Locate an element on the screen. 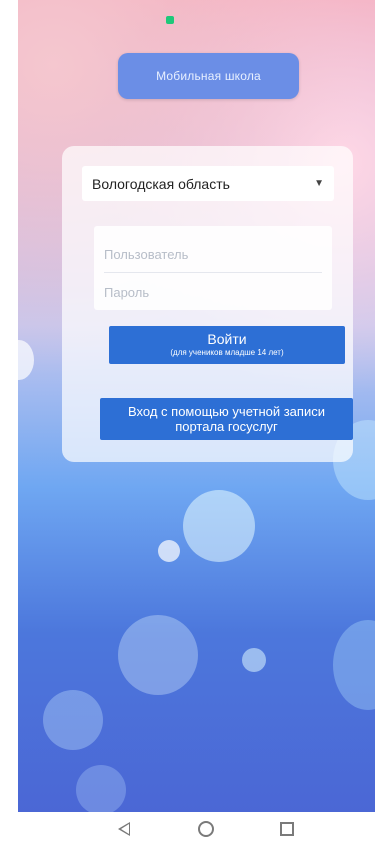  region-select: Вологодская область ▼ is located at coordinates (208, 183).